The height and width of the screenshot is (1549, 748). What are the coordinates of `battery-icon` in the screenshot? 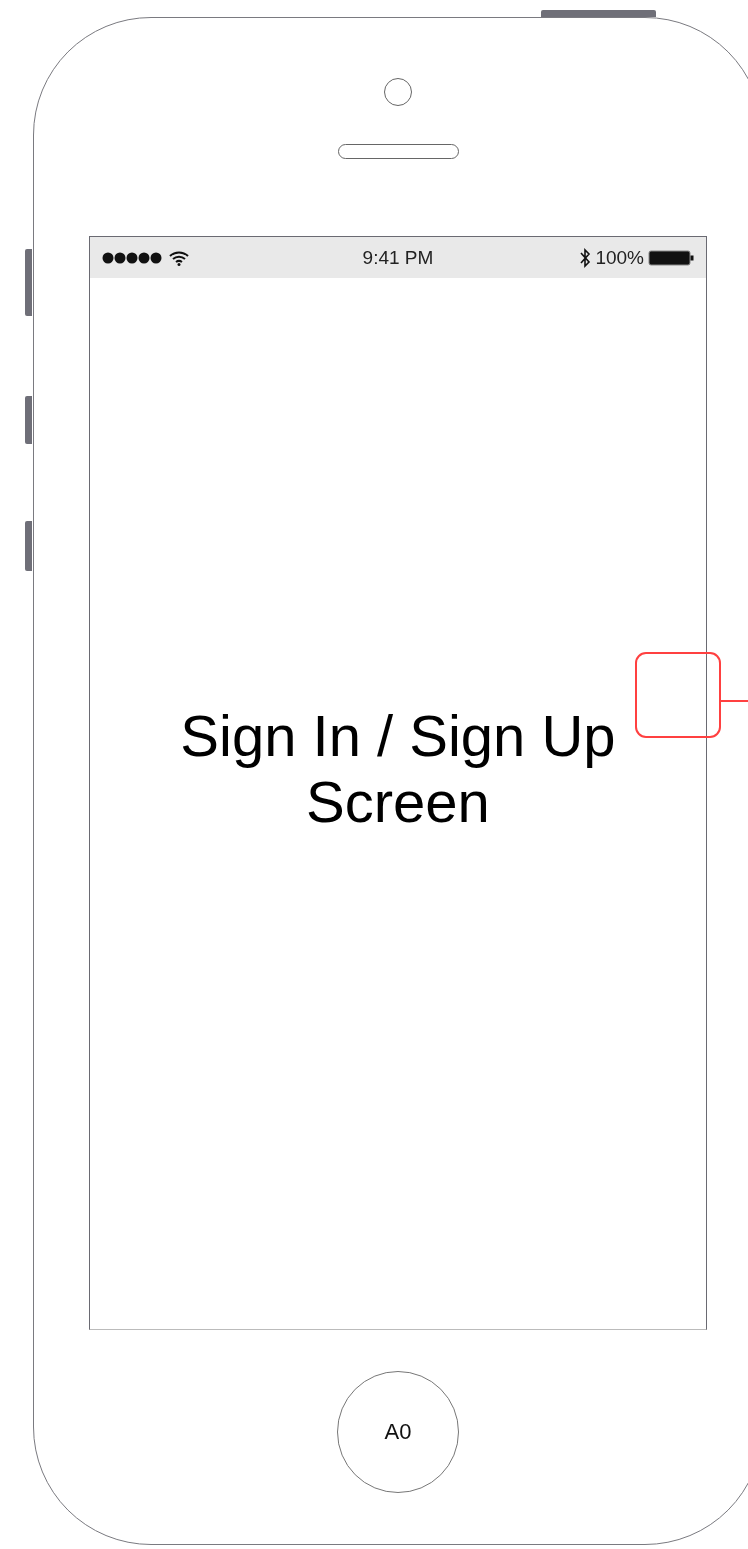 It's located at (671, 257).